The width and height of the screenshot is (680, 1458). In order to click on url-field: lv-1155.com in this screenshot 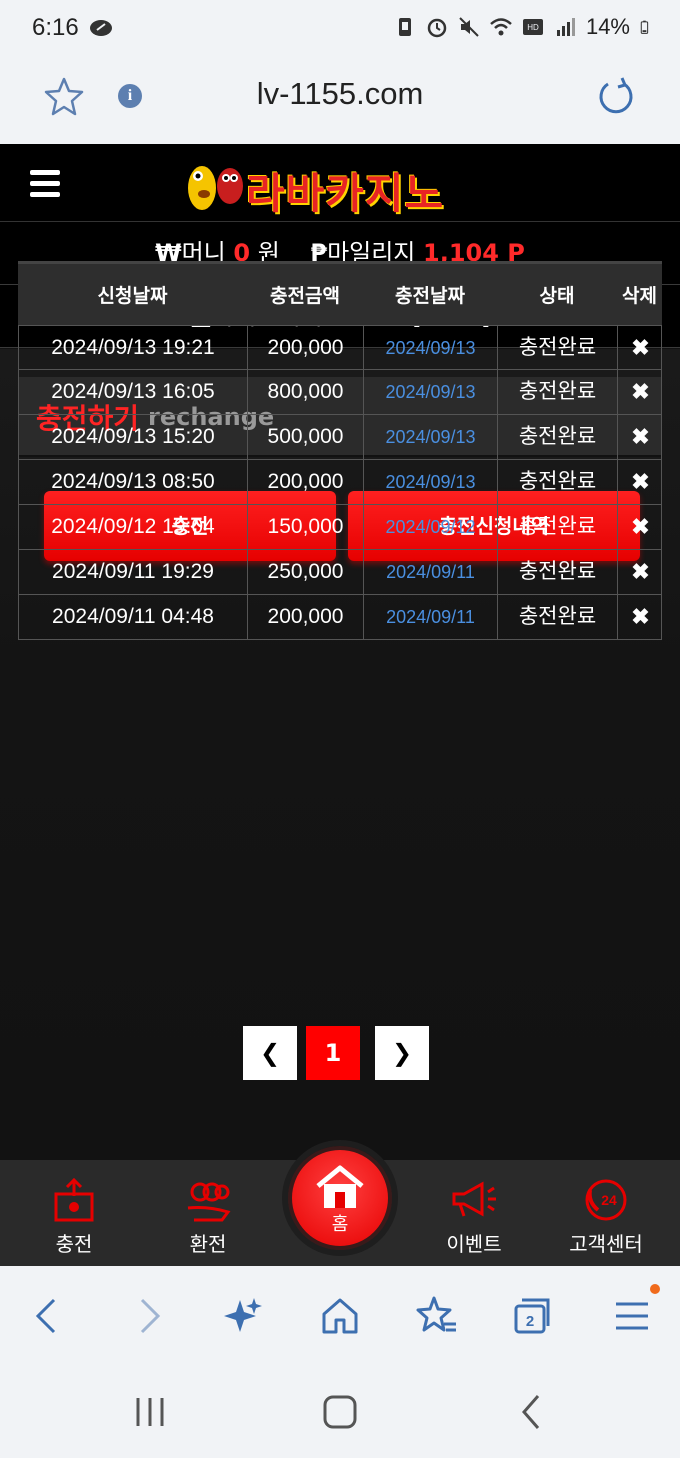, I will do `click(340, 94)`.